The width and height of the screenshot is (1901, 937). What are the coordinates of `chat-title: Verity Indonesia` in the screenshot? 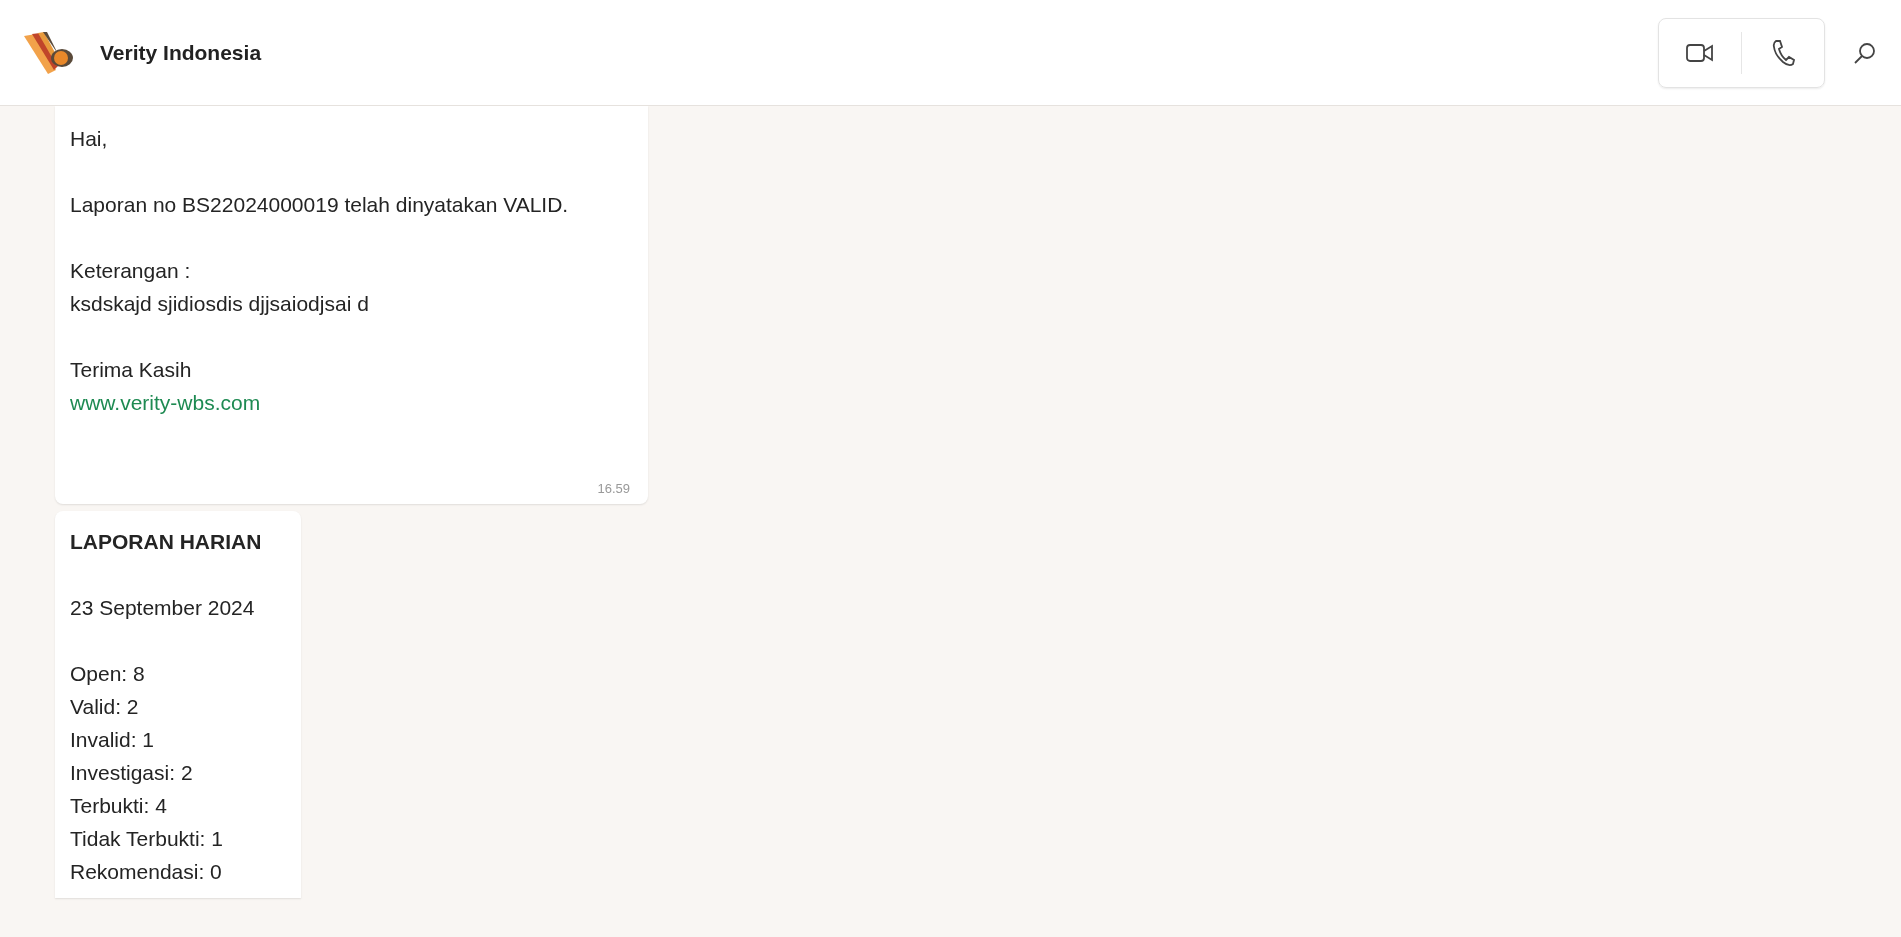 It's located at (181, 52).